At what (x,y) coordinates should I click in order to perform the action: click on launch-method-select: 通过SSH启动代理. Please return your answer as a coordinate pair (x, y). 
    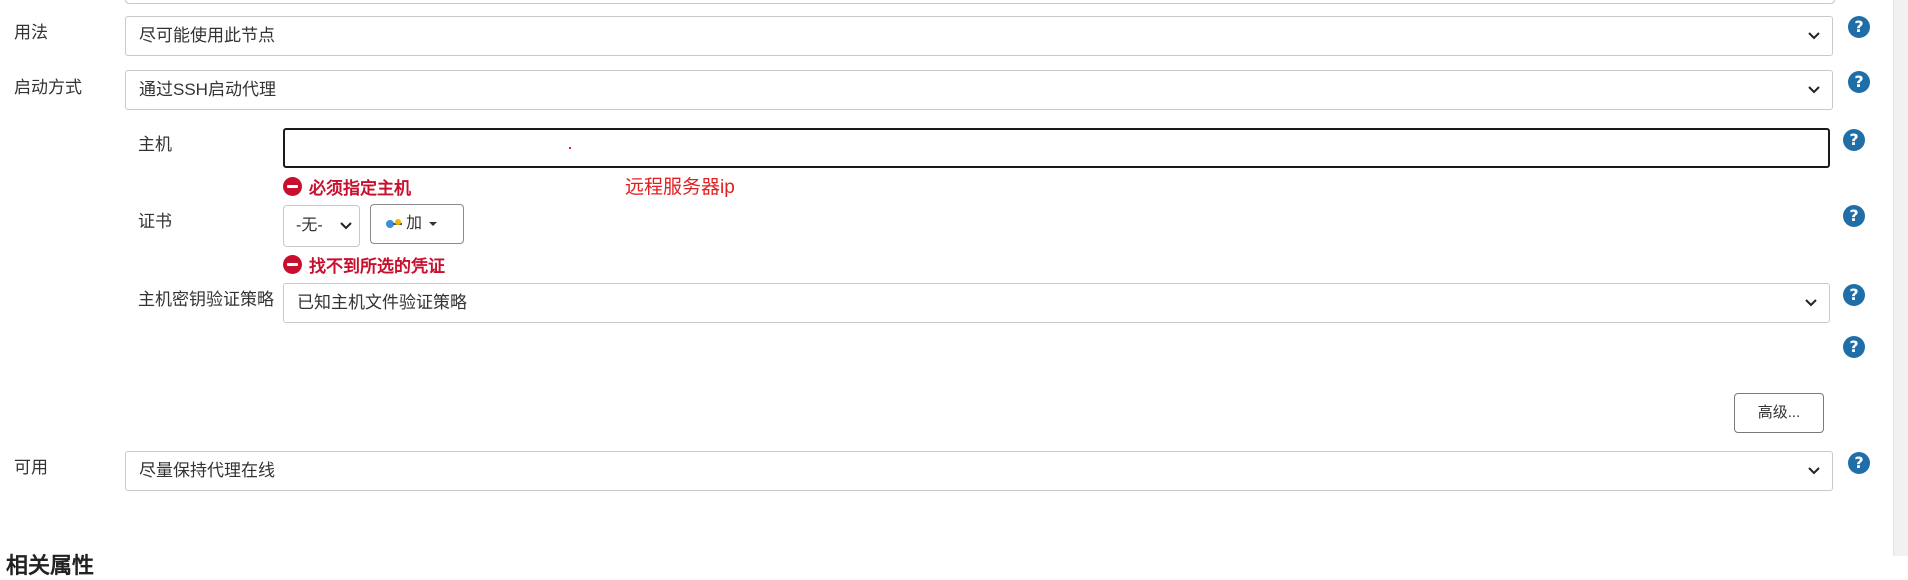
    Looking at the image, I should click on (979, 90).